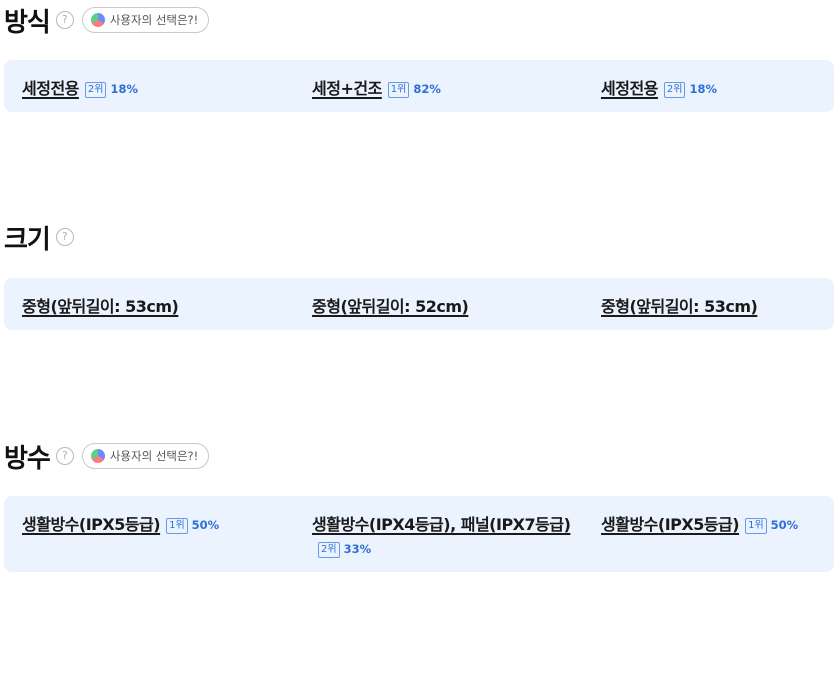 This screenshot has height=683, width=838. I want to click on option-column: 세정+건조 1위 82%, so click(442, 86).